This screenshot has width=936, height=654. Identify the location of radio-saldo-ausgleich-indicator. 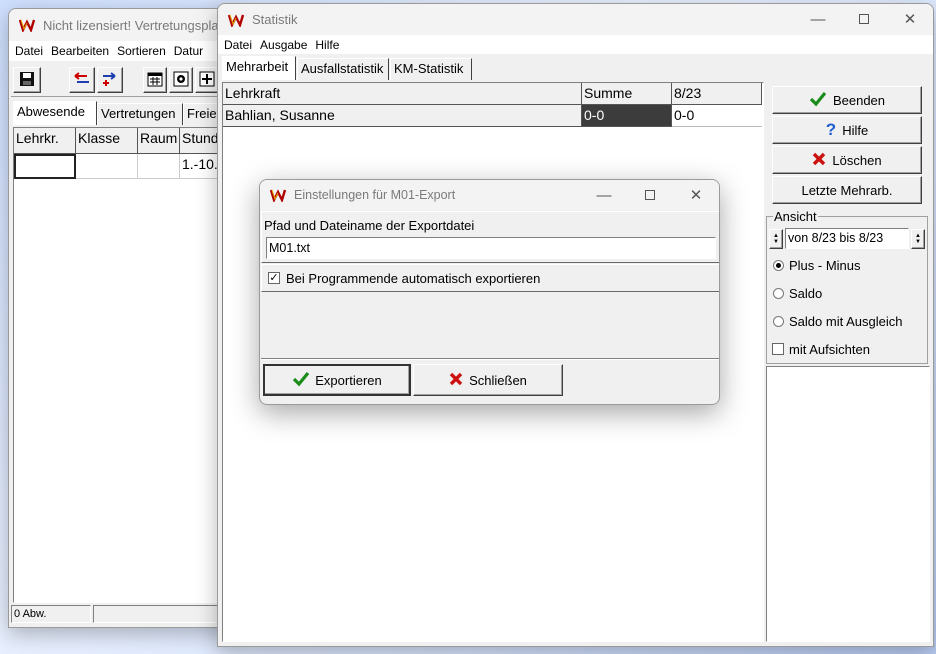
(778, 321).